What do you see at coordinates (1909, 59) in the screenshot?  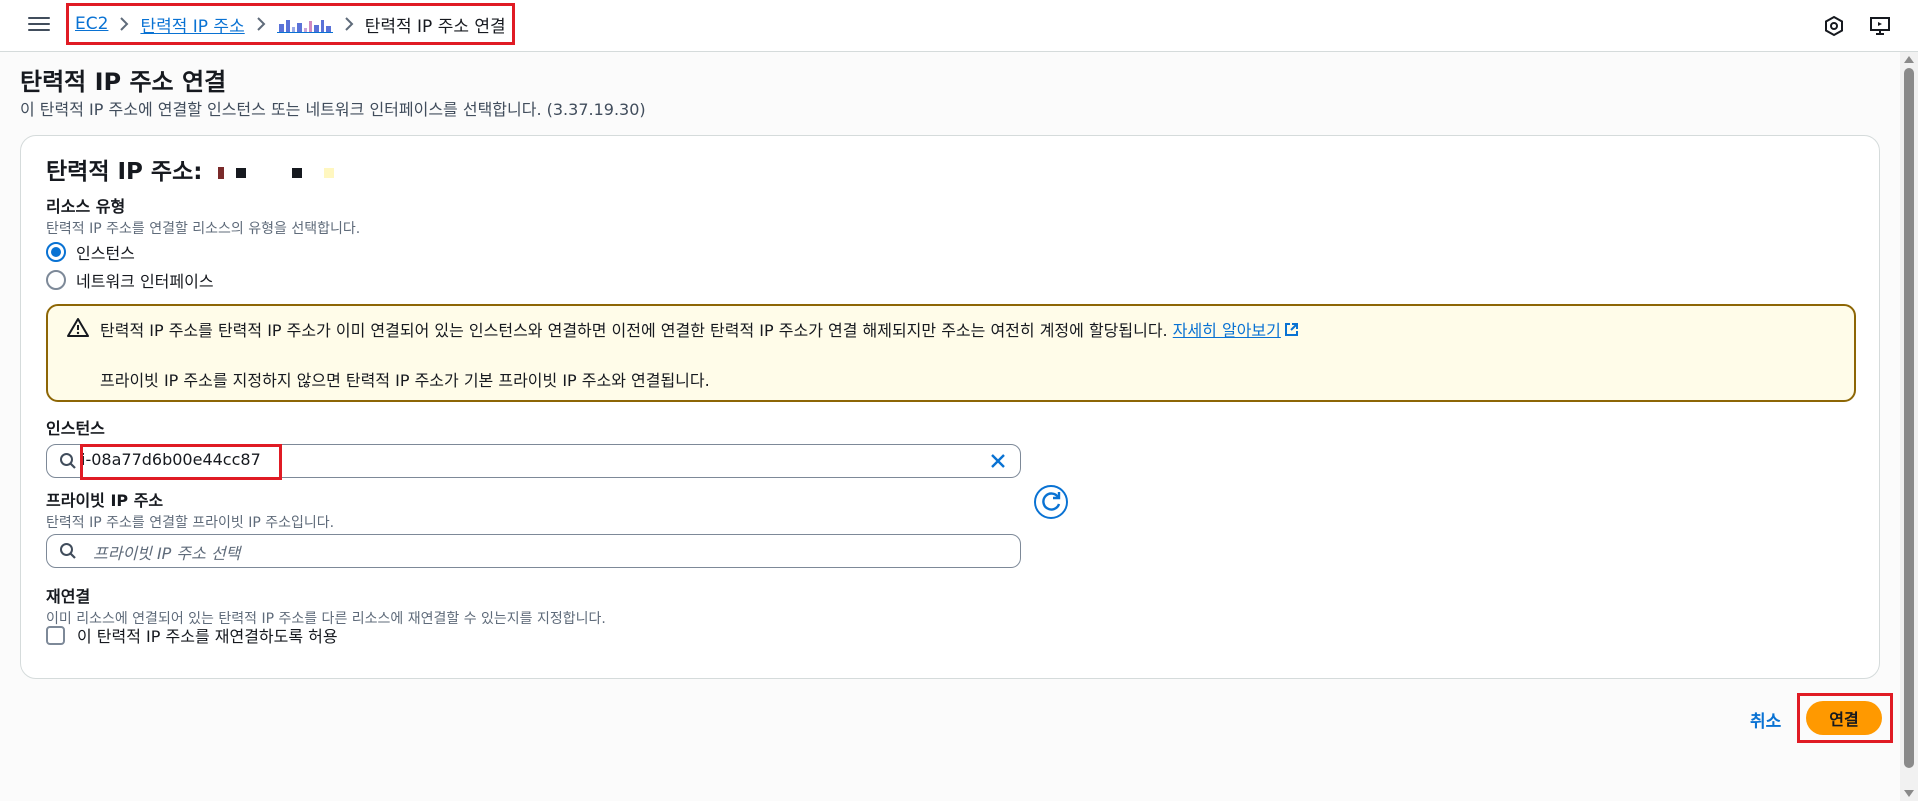 I see `scroll-up-arrow-icon` at bounding box center [1909, 59].